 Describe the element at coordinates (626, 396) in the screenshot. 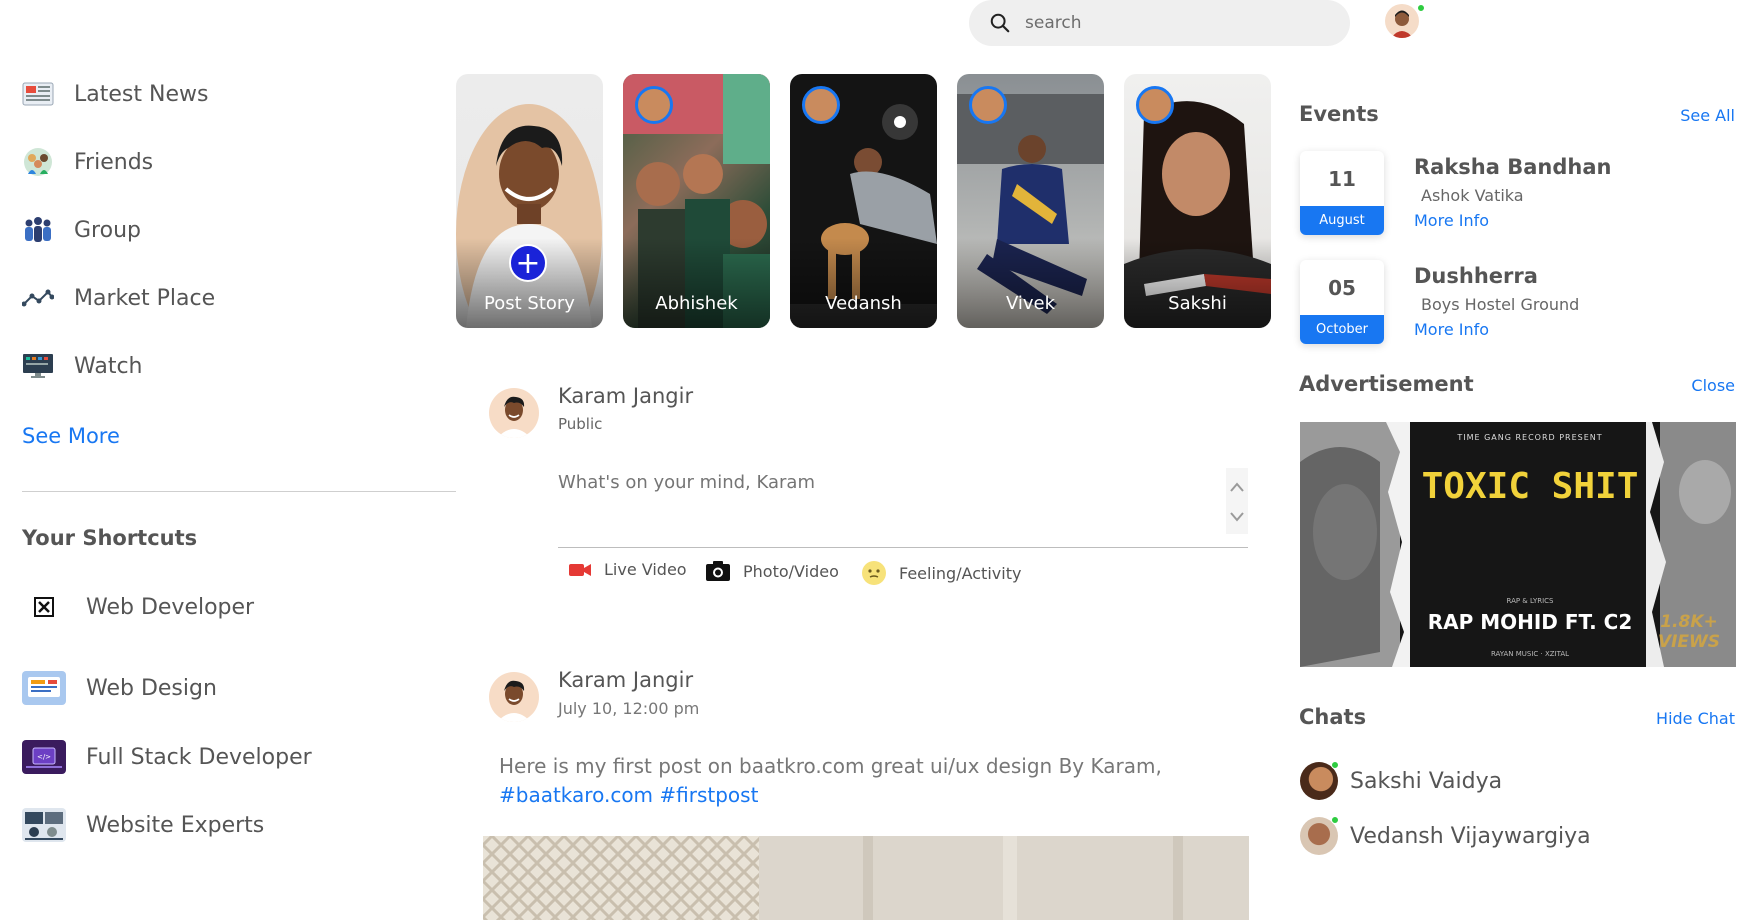

I see `composer-author-name: Karam Jangir` at that location.